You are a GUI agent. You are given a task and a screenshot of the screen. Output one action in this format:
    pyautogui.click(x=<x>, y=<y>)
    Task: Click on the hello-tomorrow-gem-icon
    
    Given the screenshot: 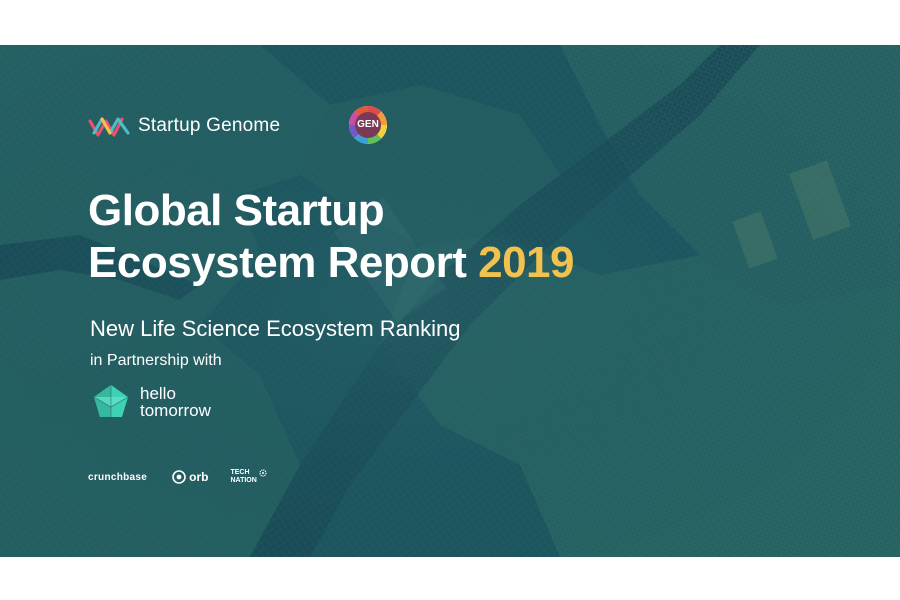 What is the action you would take?
    pyautogui.click(x=111, y=401)
    